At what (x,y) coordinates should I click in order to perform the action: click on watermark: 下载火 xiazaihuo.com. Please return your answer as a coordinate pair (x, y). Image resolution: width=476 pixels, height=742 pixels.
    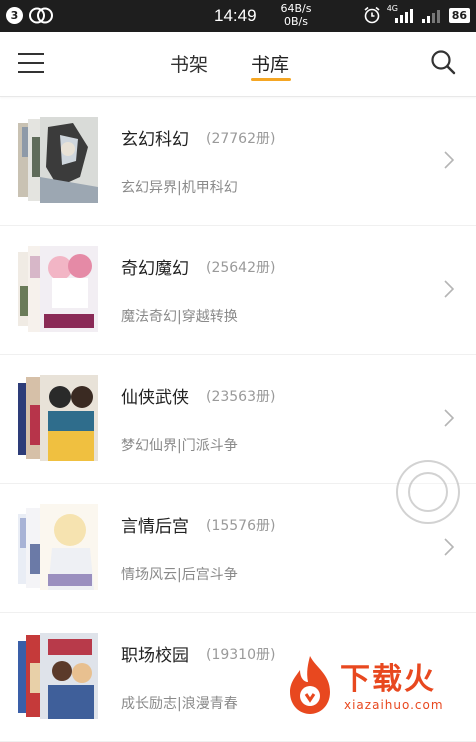
    Looking at the image, I should click on (377, 685).